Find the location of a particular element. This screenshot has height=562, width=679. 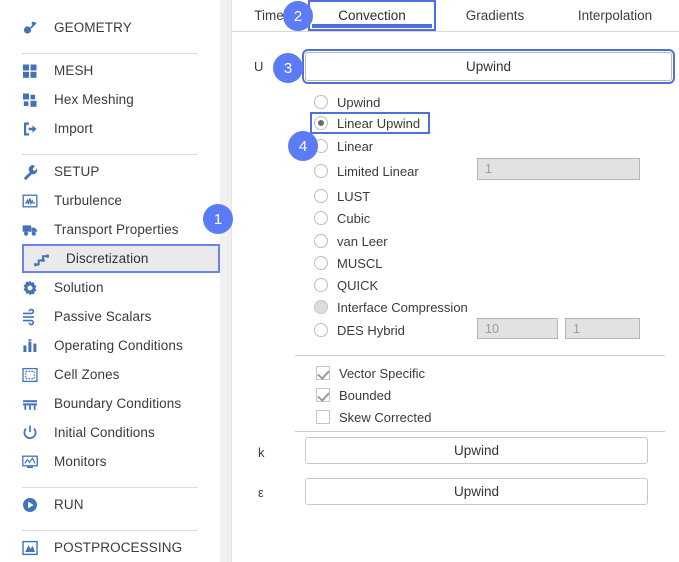

sidebar-item-cell-zones: Cell Zones is located at coordinates (60, 374).